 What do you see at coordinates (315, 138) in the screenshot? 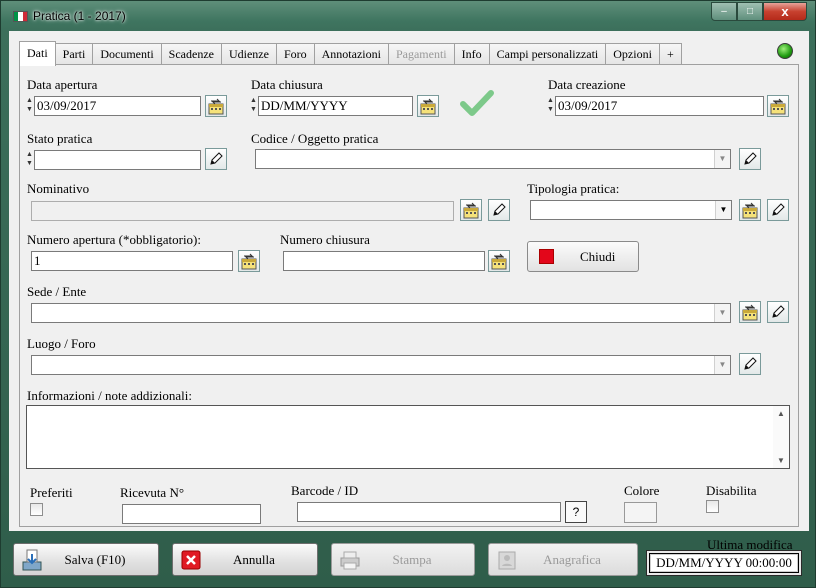
I see `codice-oggetto-label: Codice / Oggetto pratica` at bounding box center [315, 138].